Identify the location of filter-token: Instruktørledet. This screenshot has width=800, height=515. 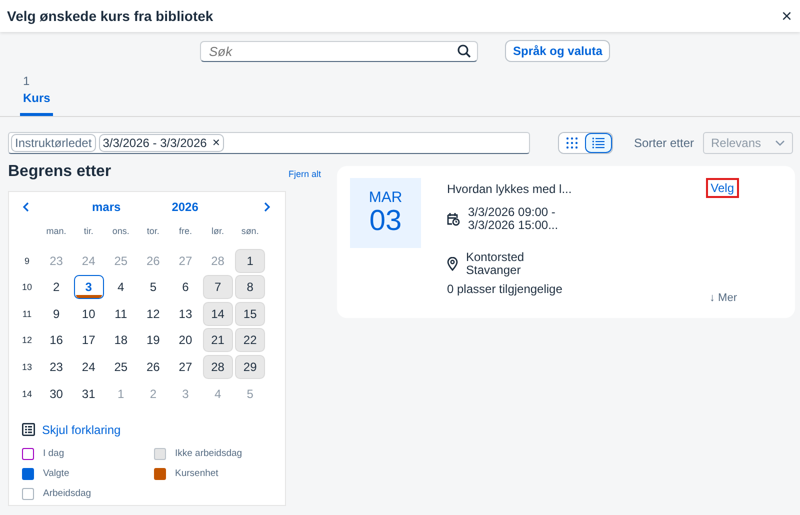
(53, 143).